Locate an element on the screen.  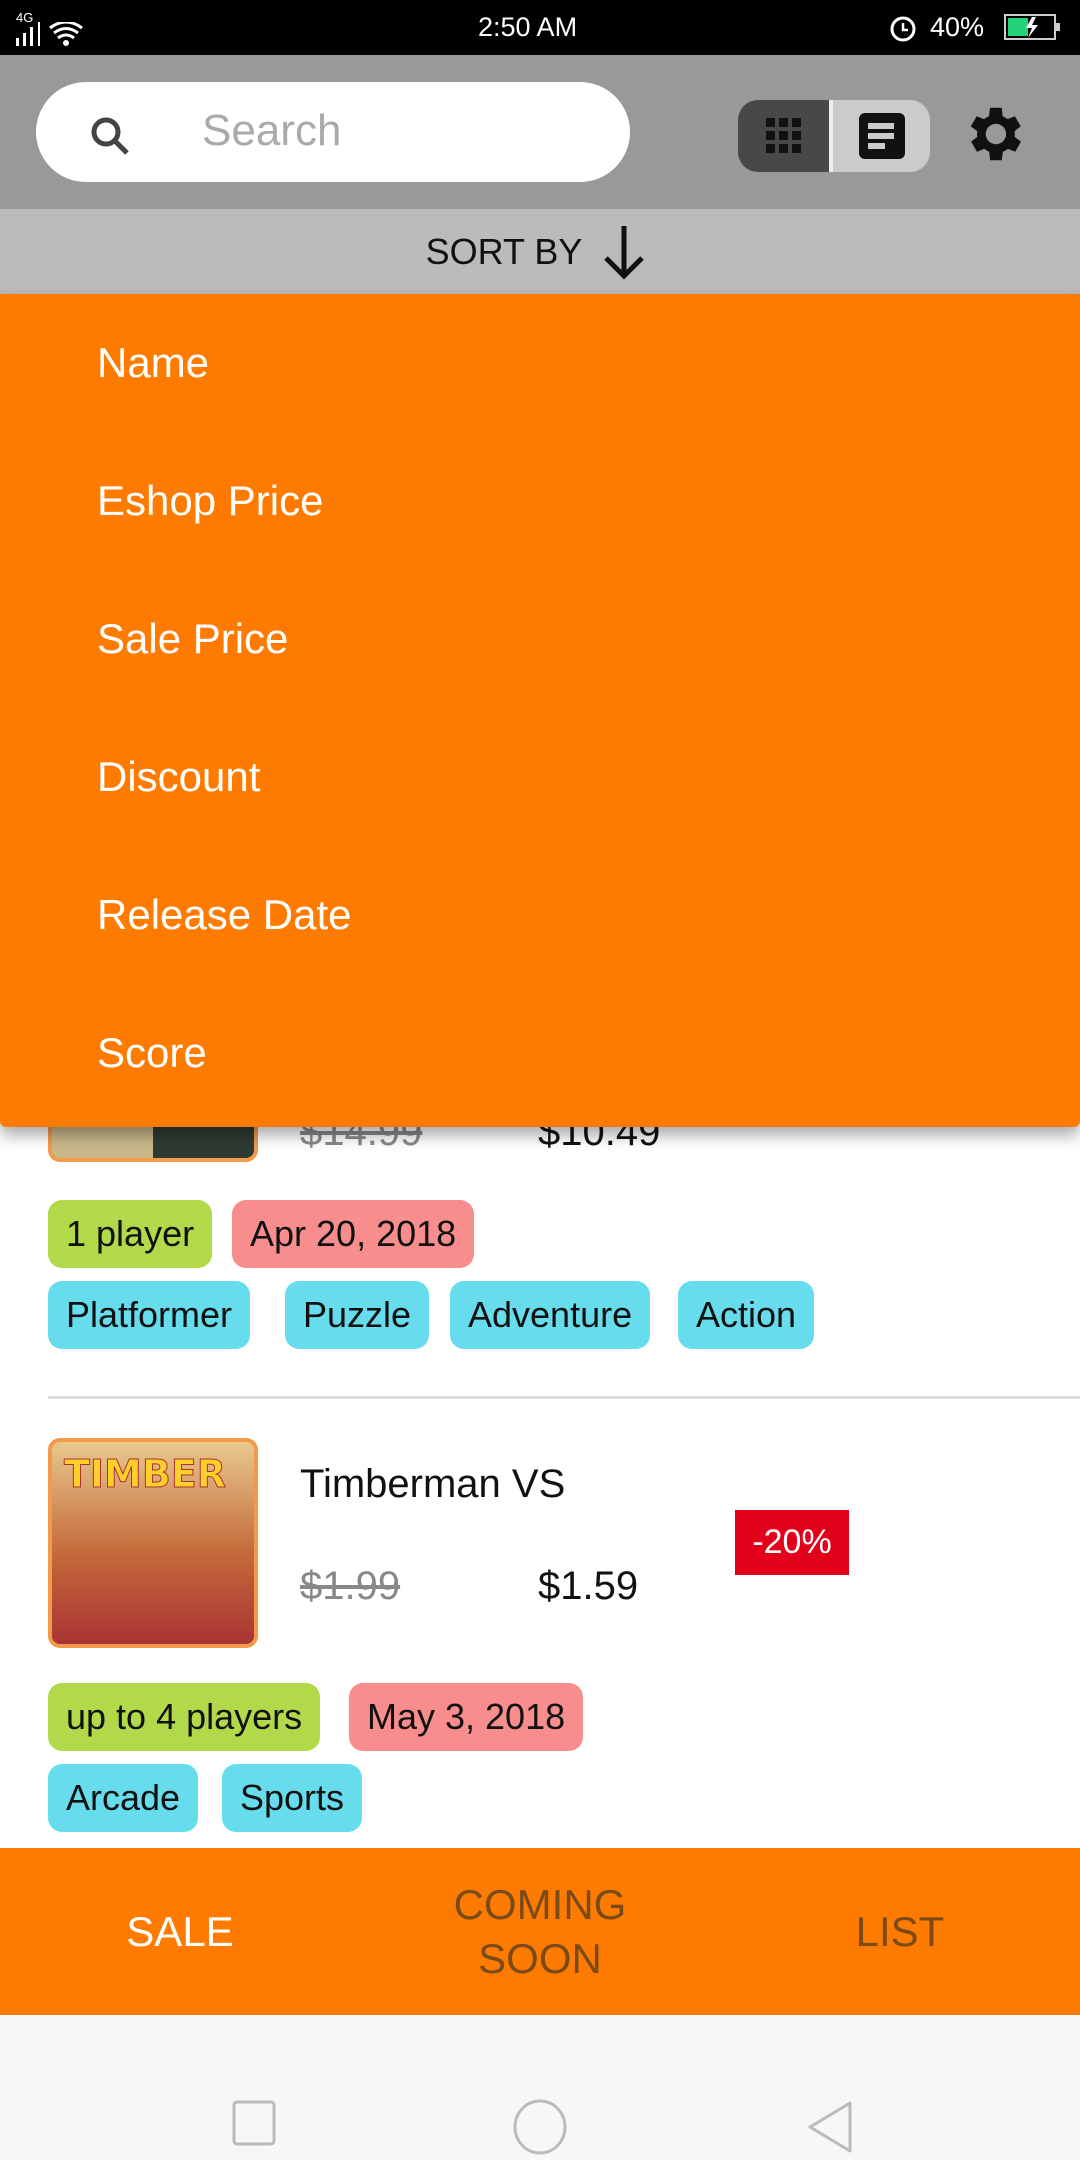
alarm-icon is located at coordinates (903, 29).